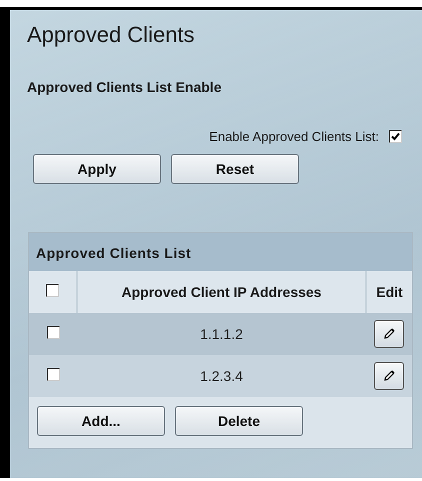  What do you see at coordinates (220, 252) in the screenshot?
I see `table-title: Approved Clients List` at bounding box center [220, 252].